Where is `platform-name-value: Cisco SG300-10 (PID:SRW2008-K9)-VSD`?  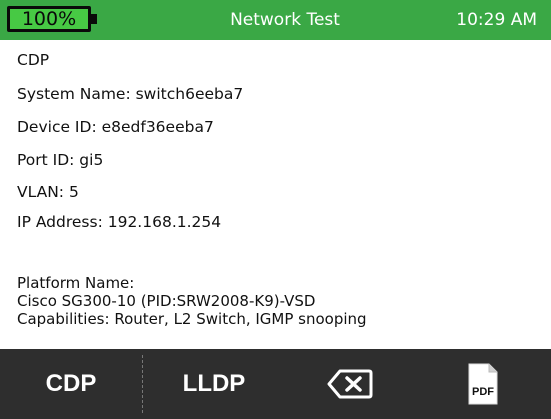 platform-name-value: Cisco SG300-10 (PID:SRW2008-K9)-VSD is located at coordinates (166, 301).